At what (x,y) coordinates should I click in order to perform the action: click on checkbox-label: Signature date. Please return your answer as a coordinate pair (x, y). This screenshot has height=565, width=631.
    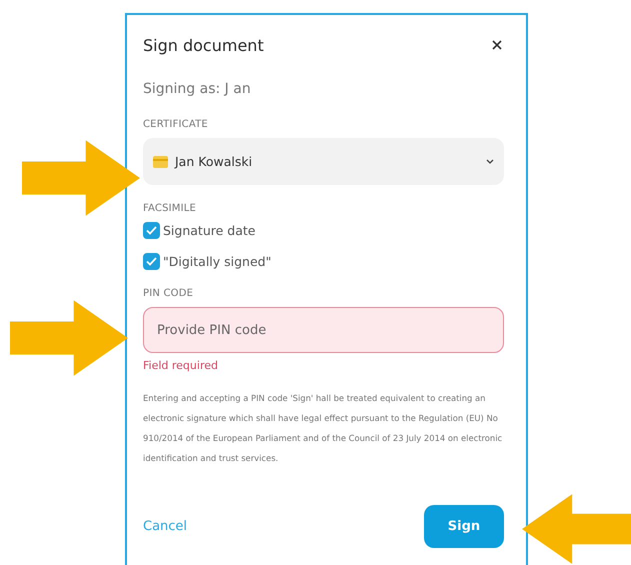
    Looking at the image, I should click on (209, 230).